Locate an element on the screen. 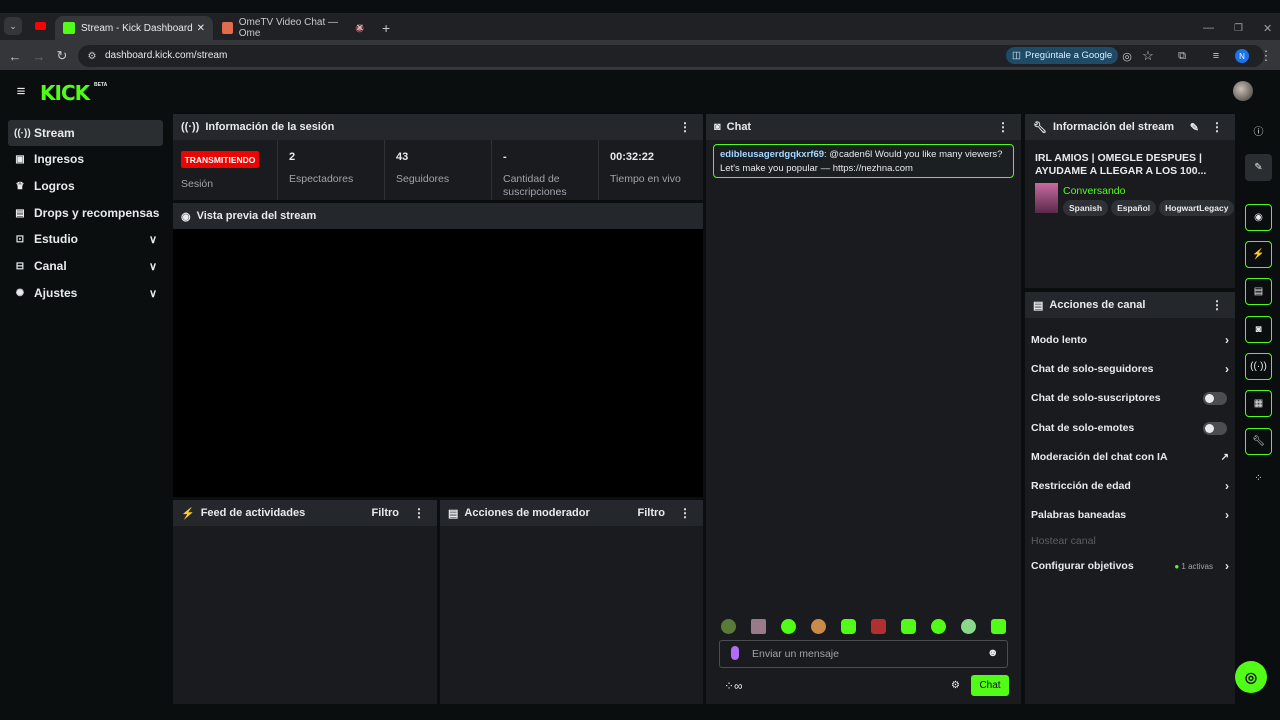 This screenshot has width=1280, height=720. action-label: Chat de solo-seguidores is located at coordinates (1092, 369).